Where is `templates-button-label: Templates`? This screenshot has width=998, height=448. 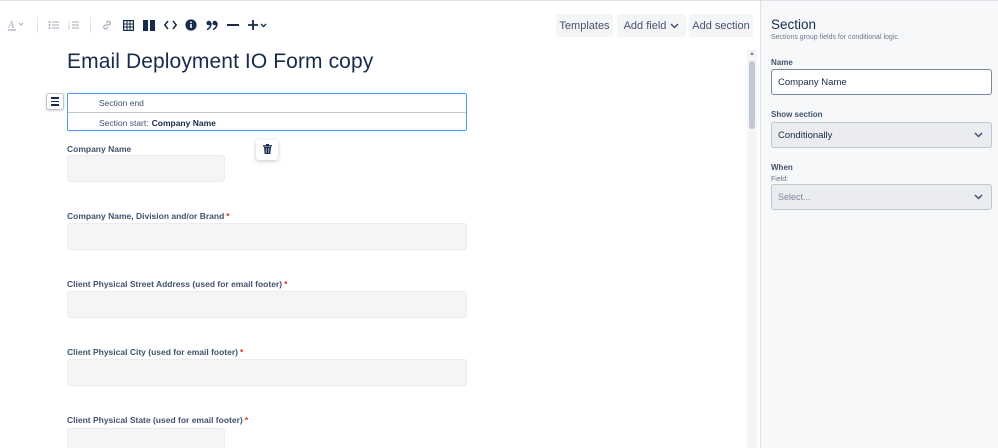
templates-button-label: Templates is located at coordinates (584, 25).